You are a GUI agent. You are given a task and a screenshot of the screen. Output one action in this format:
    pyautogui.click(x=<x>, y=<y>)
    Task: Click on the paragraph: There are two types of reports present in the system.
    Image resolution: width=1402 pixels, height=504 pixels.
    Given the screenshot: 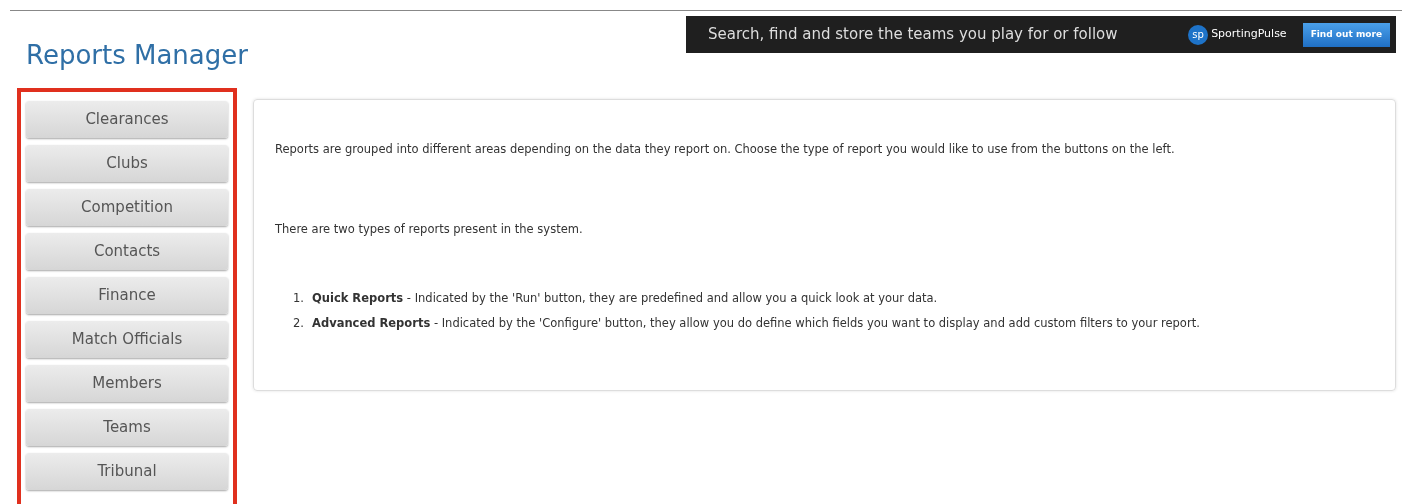 What is the action you would take?
    pyautogui.click(x=429, y=230)
    